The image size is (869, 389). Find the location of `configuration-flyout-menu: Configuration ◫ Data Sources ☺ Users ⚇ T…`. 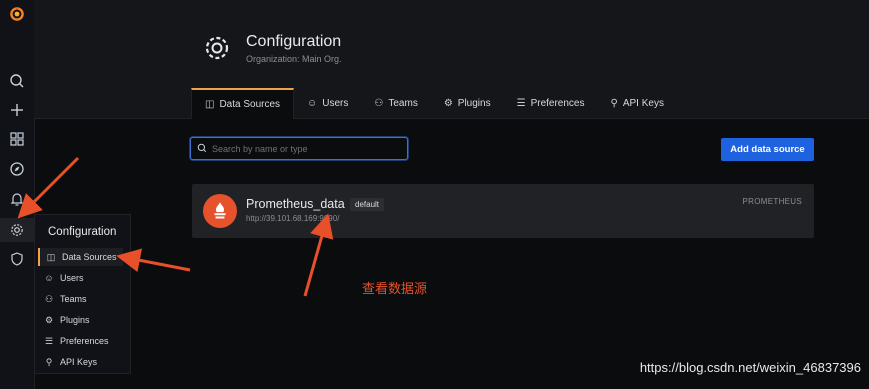

configuration-flyout-menu: Configuration ◫ Data Sources ☺ Users ⚇ T… is located at coordinates (82, 294).